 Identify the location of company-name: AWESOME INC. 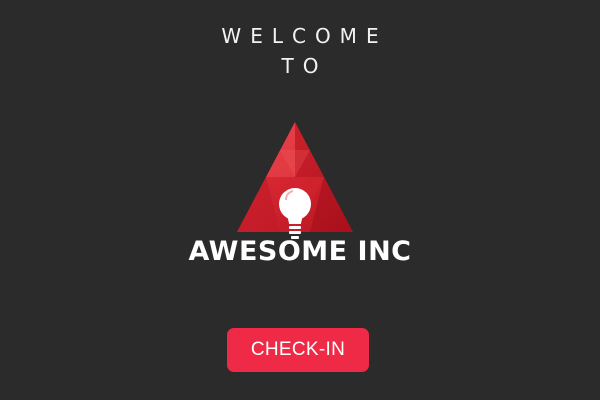
(300, 251).